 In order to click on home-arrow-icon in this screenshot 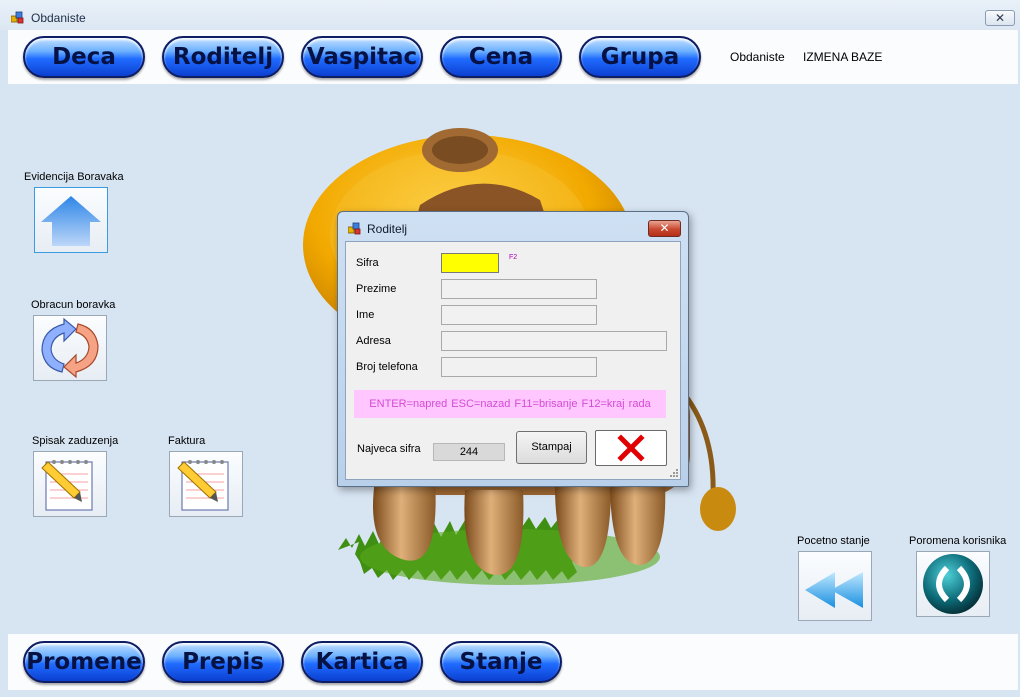, I will do `click(71, 221)`.